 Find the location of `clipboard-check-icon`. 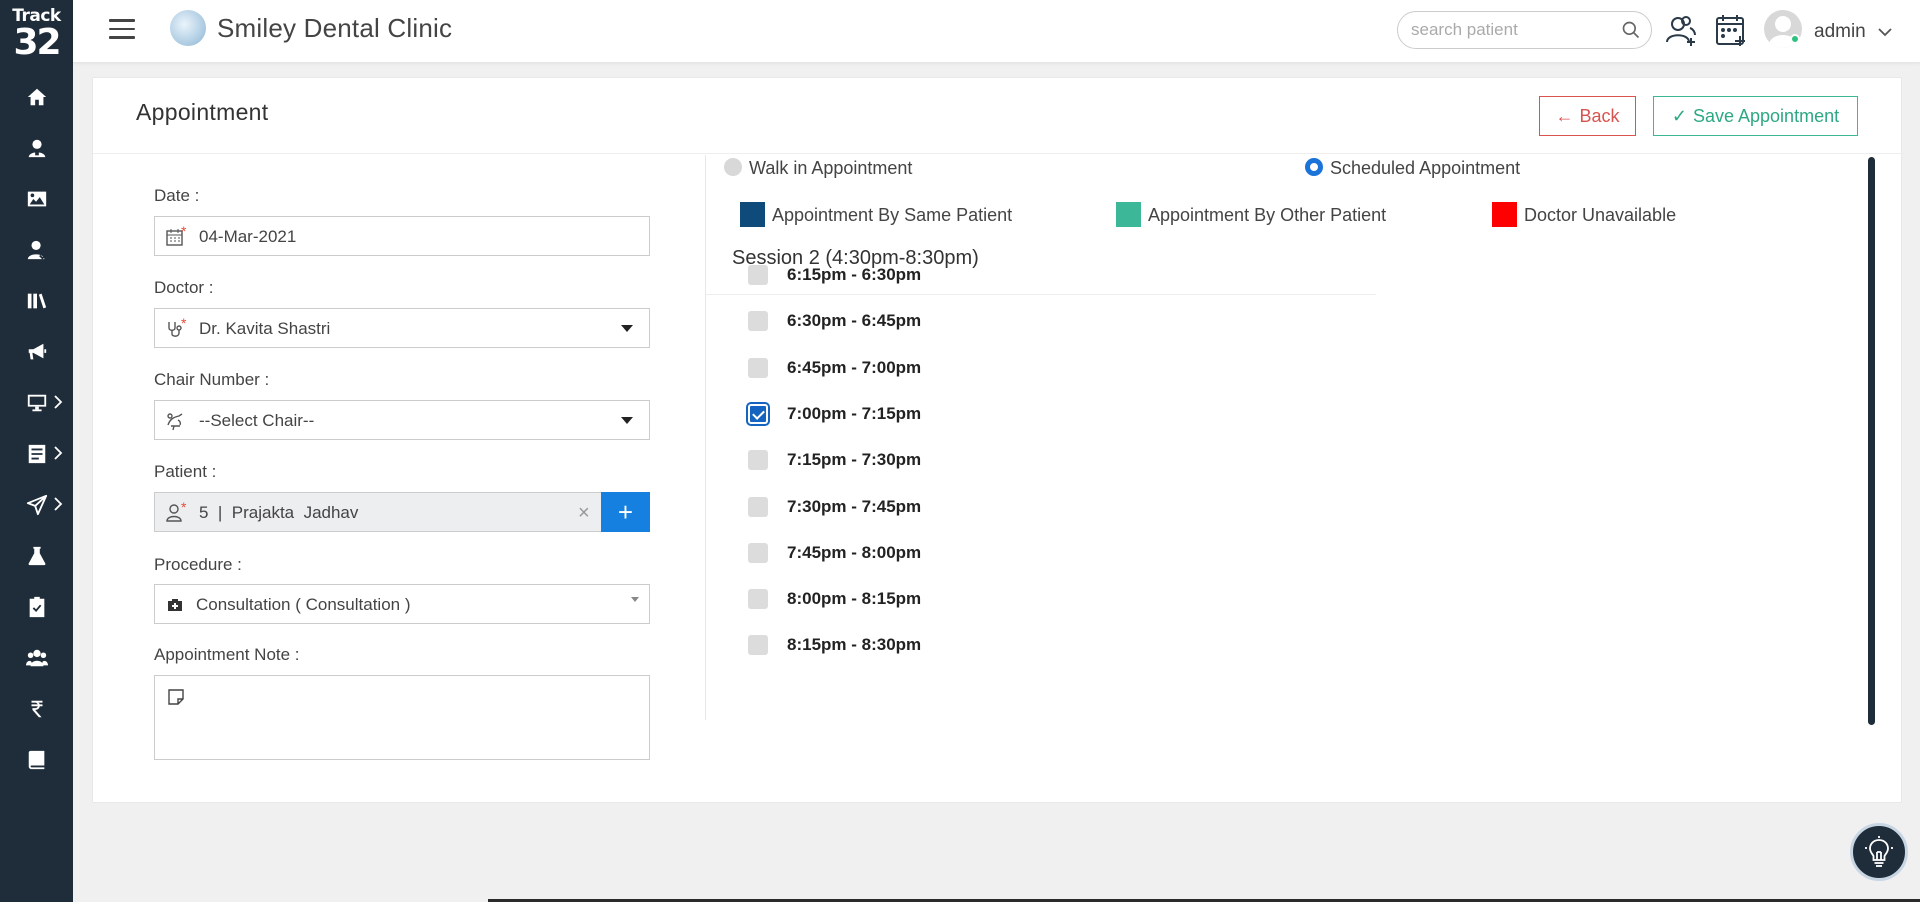

clipboard-check-icon is located at coordinates (36, 607).